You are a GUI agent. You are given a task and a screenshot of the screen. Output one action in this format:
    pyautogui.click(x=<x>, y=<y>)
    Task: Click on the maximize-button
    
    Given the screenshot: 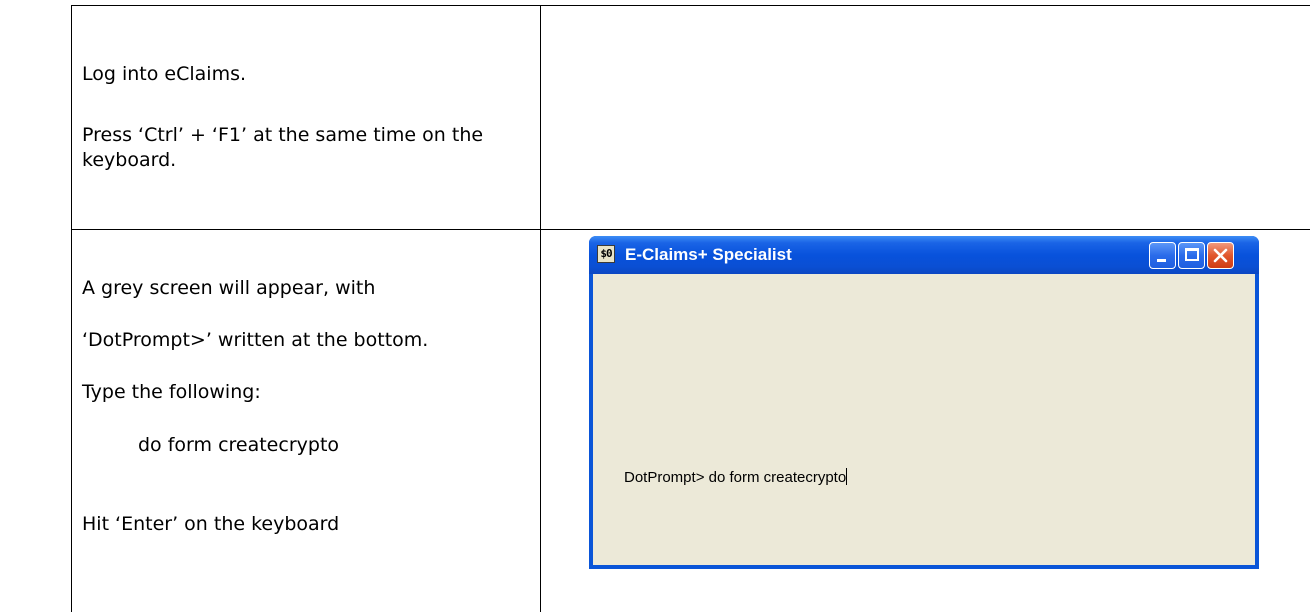 What is the action you would take?
    pyautogui.click(x=1191, y=255)
    